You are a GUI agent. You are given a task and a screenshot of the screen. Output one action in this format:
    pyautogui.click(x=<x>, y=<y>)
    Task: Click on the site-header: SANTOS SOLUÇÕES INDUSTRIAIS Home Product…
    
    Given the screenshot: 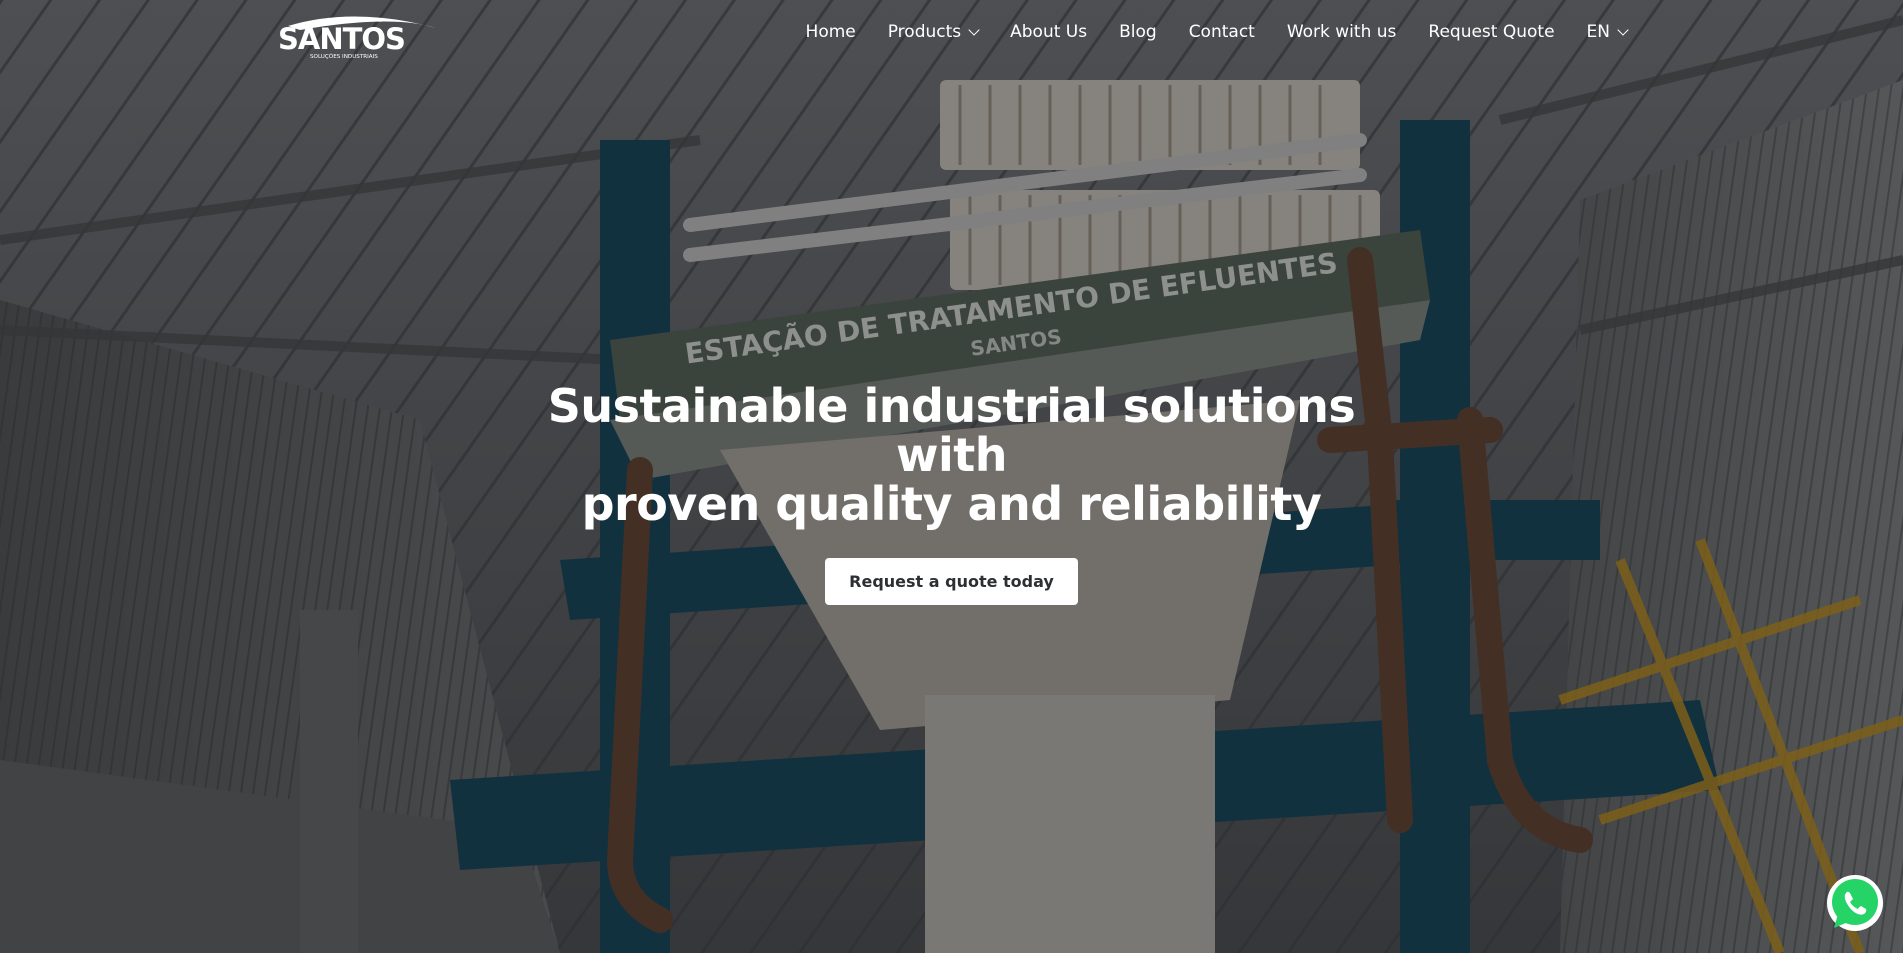 What is the action you would take?
    pyautogui.click(x=951, y=35)
    